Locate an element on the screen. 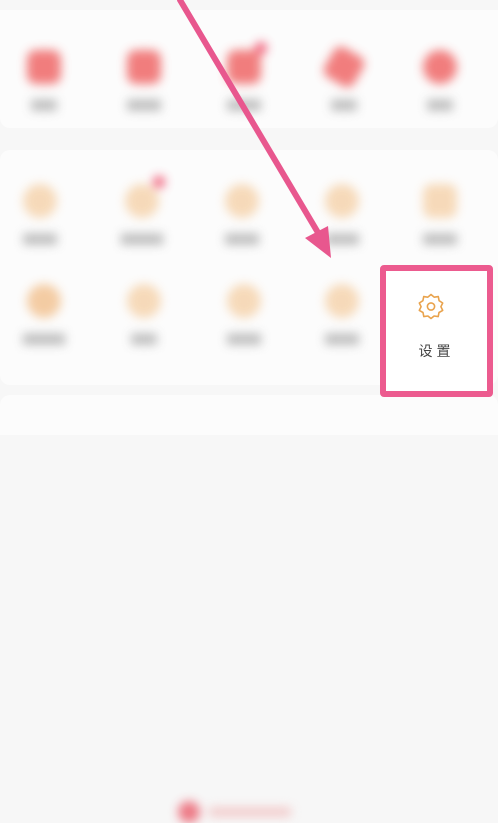 This screenshot has height=823, width=498. red-diamond-icon is located at coordinates (344, 67).